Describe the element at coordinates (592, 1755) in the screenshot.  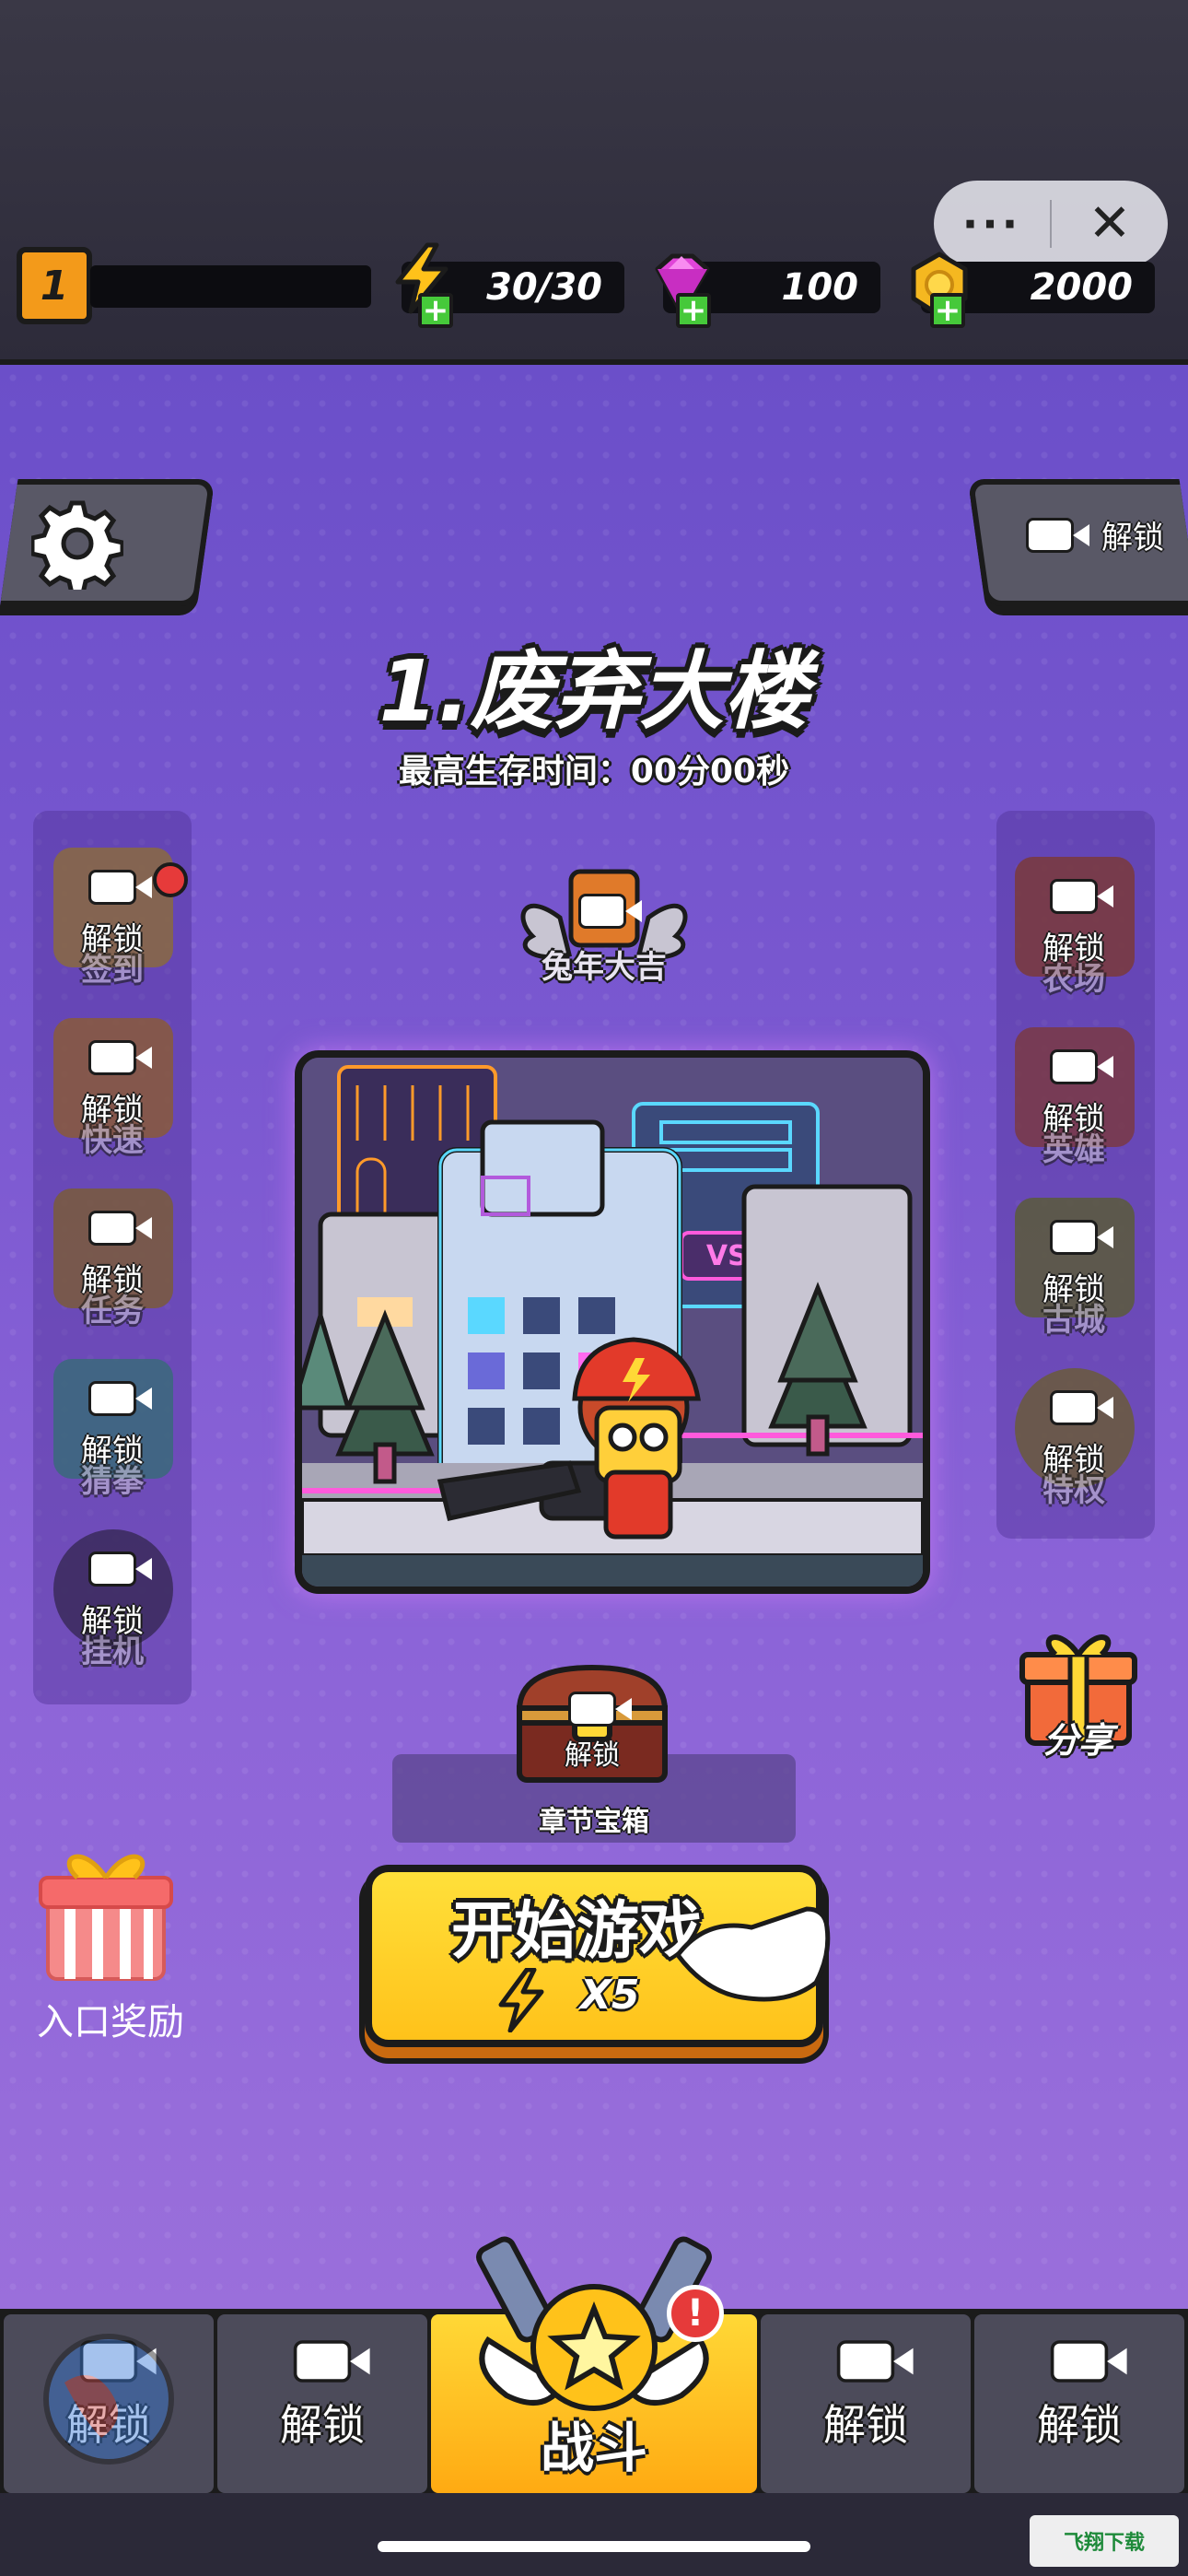
I see `chest-unlock-label: 解锁` at that location.